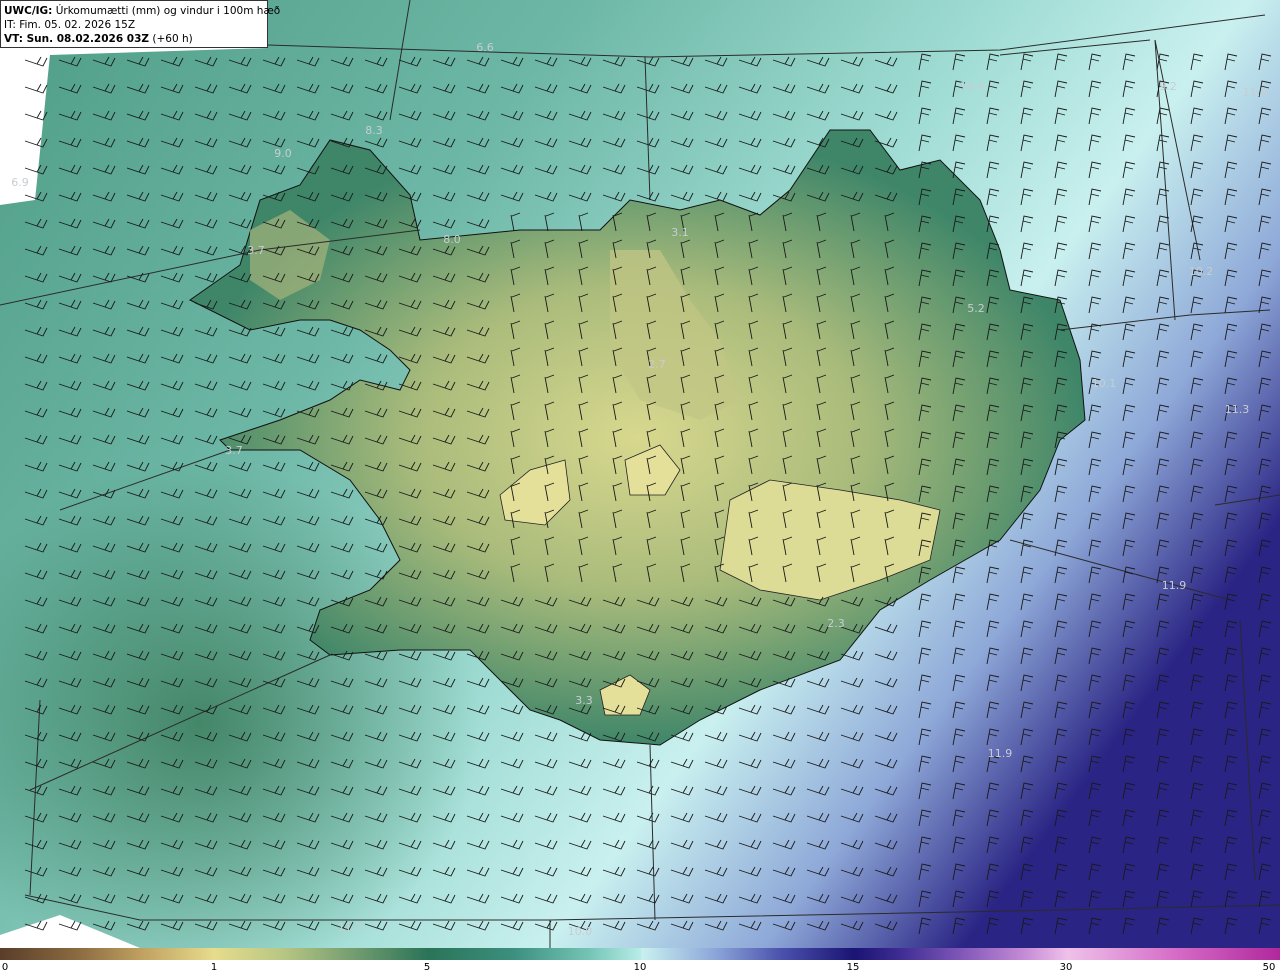  What do you see at coordinates (1269, 967) in the screenshot?
I see `colorbar-tick-50: 50` at bounding box center [1269, 967].